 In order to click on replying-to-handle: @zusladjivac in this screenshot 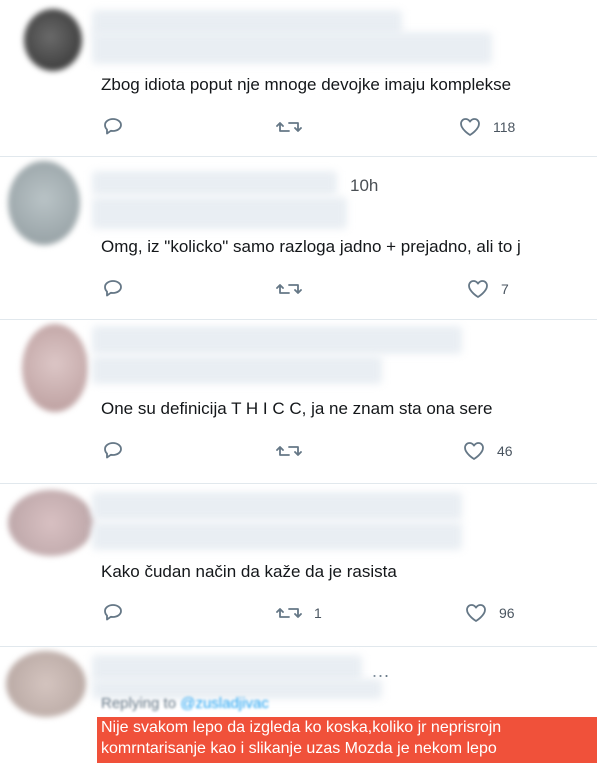, I will do `click(224, 703)`.